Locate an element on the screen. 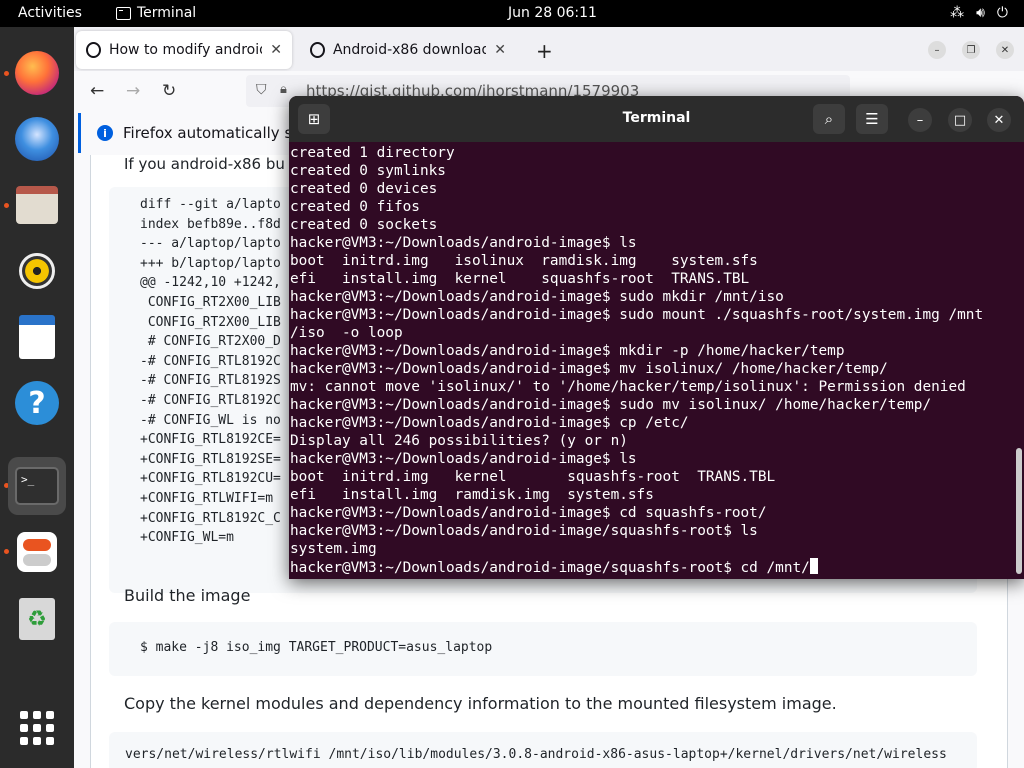 The image size is (1024, 768). github-icon is located at coordinates (93, 50).